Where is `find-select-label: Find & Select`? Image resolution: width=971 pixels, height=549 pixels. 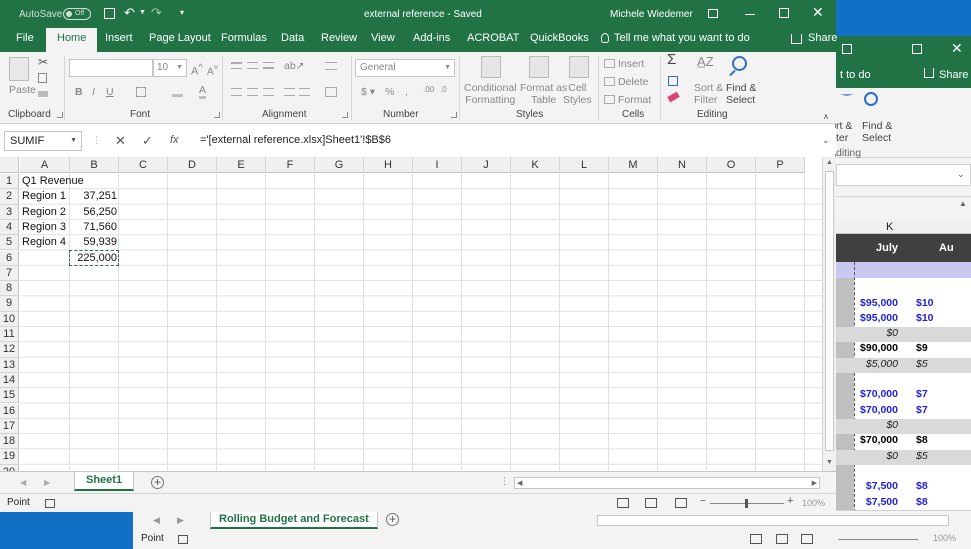 find-select-label: Find & Select is located at coordinates (741, 94).